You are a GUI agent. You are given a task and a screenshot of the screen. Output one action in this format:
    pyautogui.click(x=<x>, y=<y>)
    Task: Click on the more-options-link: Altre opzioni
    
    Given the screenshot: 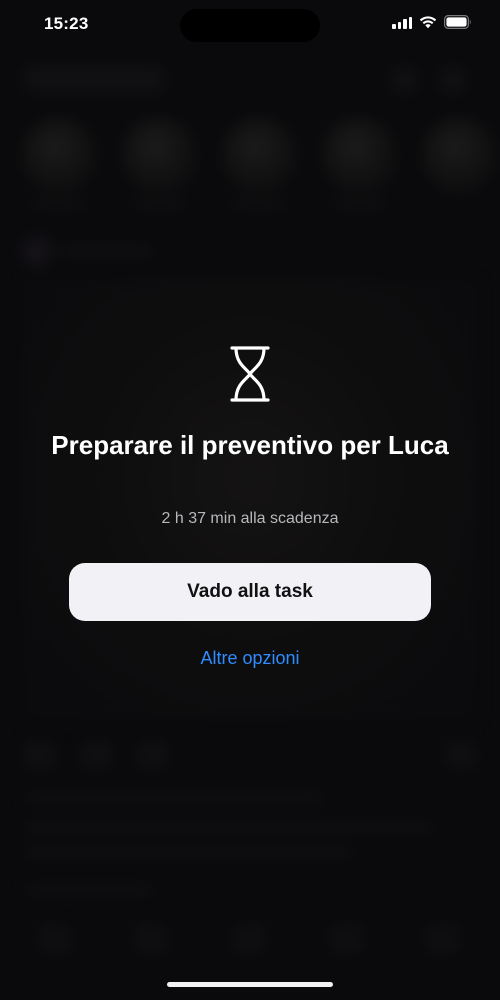 What is the action you would take?
    pyautogui.click(x=250, y=658)
    